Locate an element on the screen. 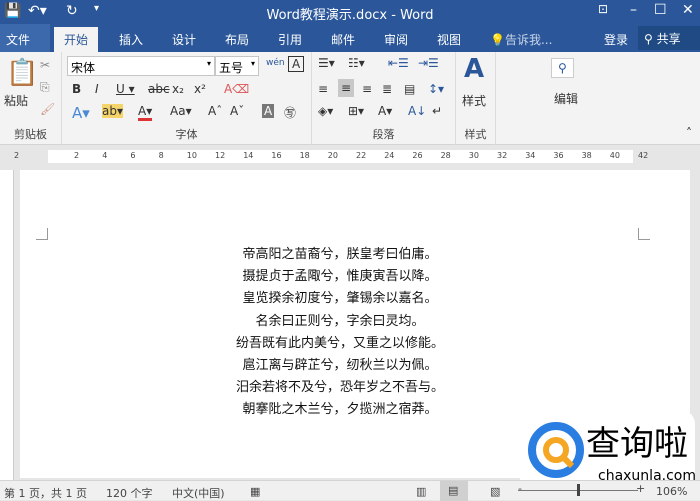 The width and height of the screenshot is (700, 501). line-spacing-icon: ↕▾ is located at coordinates (436, 89).